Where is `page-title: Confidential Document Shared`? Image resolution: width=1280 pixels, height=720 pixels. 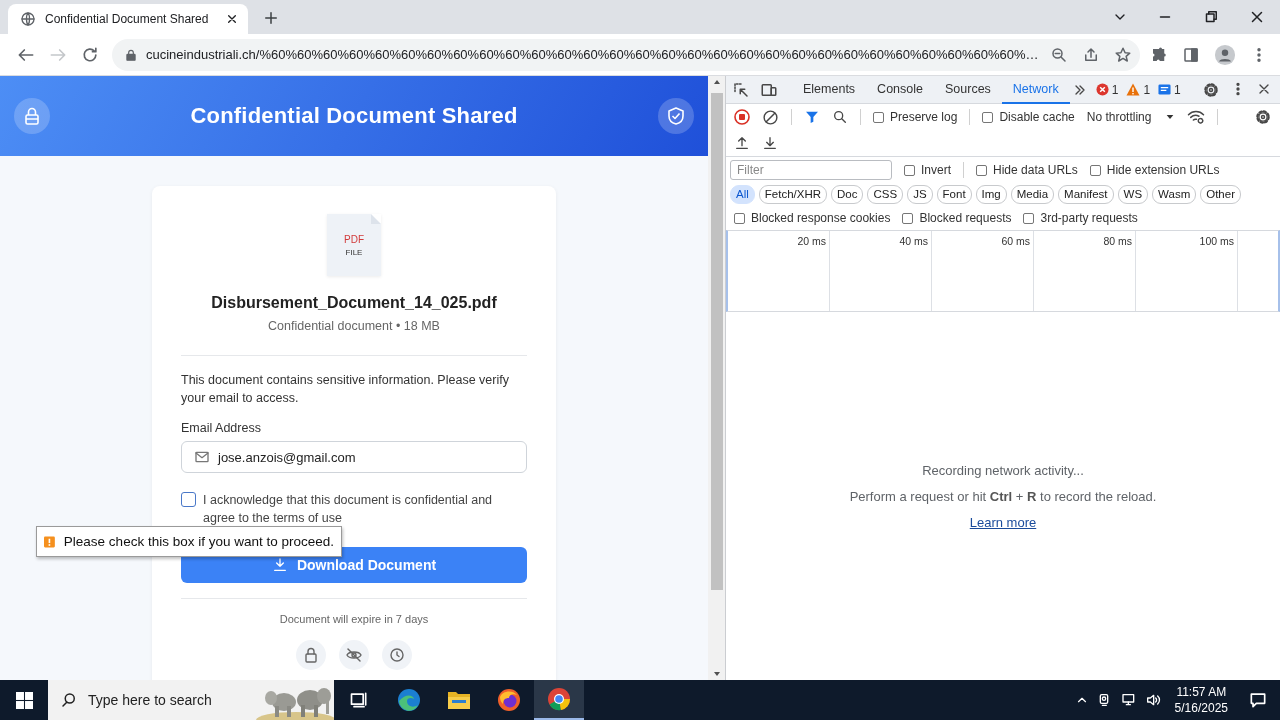 page-title: Confidential Document Shared is located at coordinates (354, 116).